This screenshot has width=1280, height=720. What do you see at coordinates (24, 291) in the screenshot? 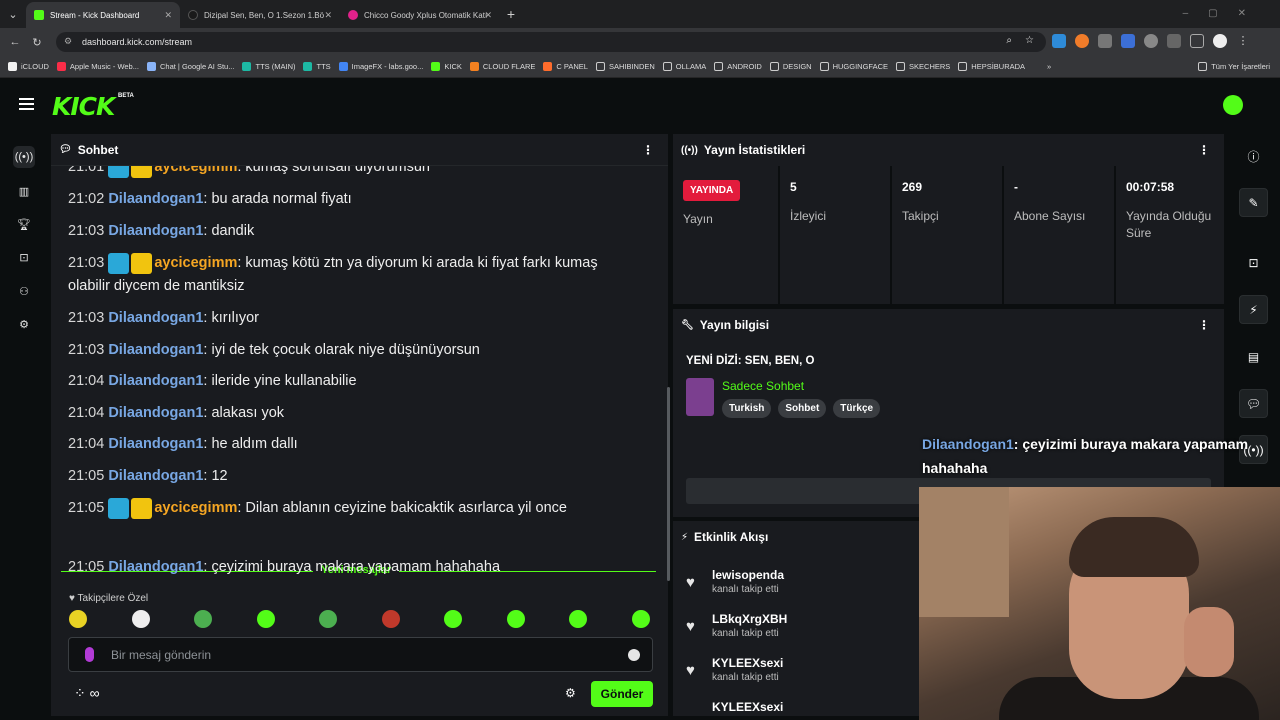
I see `users-icon: ⚇` at bounding box center [24, 291].